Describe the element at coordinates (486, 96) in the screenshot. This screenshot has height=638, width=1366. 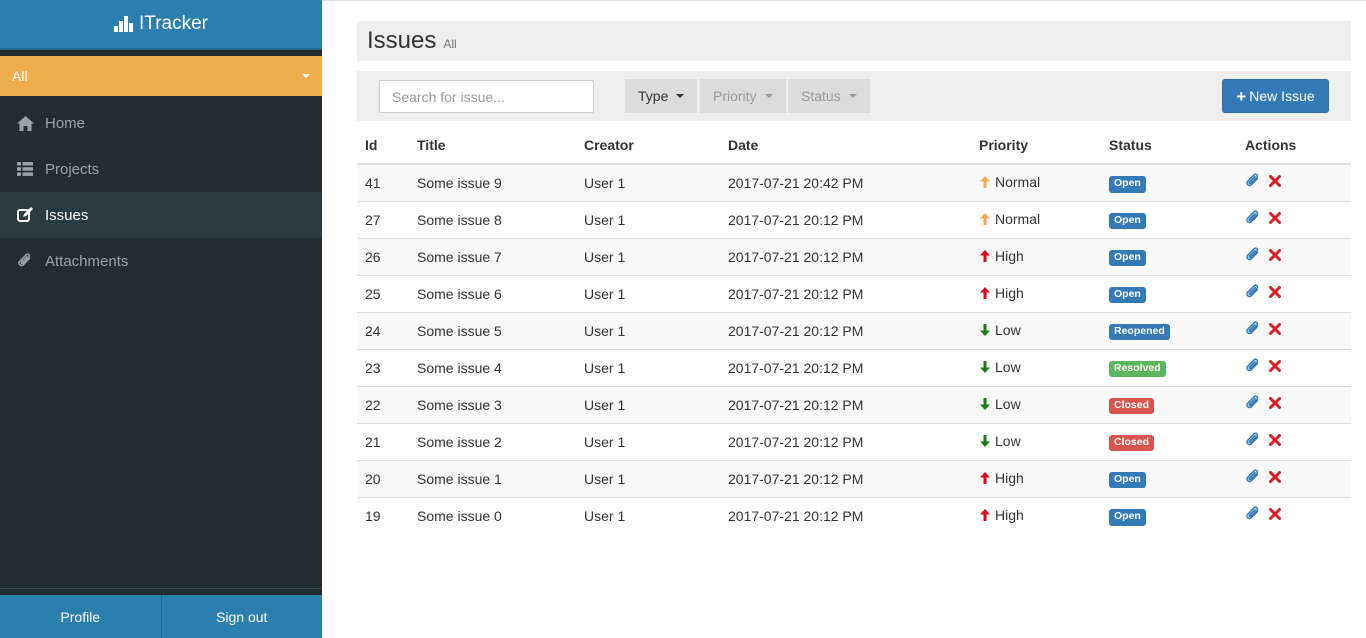
I see `search-input` at that location.